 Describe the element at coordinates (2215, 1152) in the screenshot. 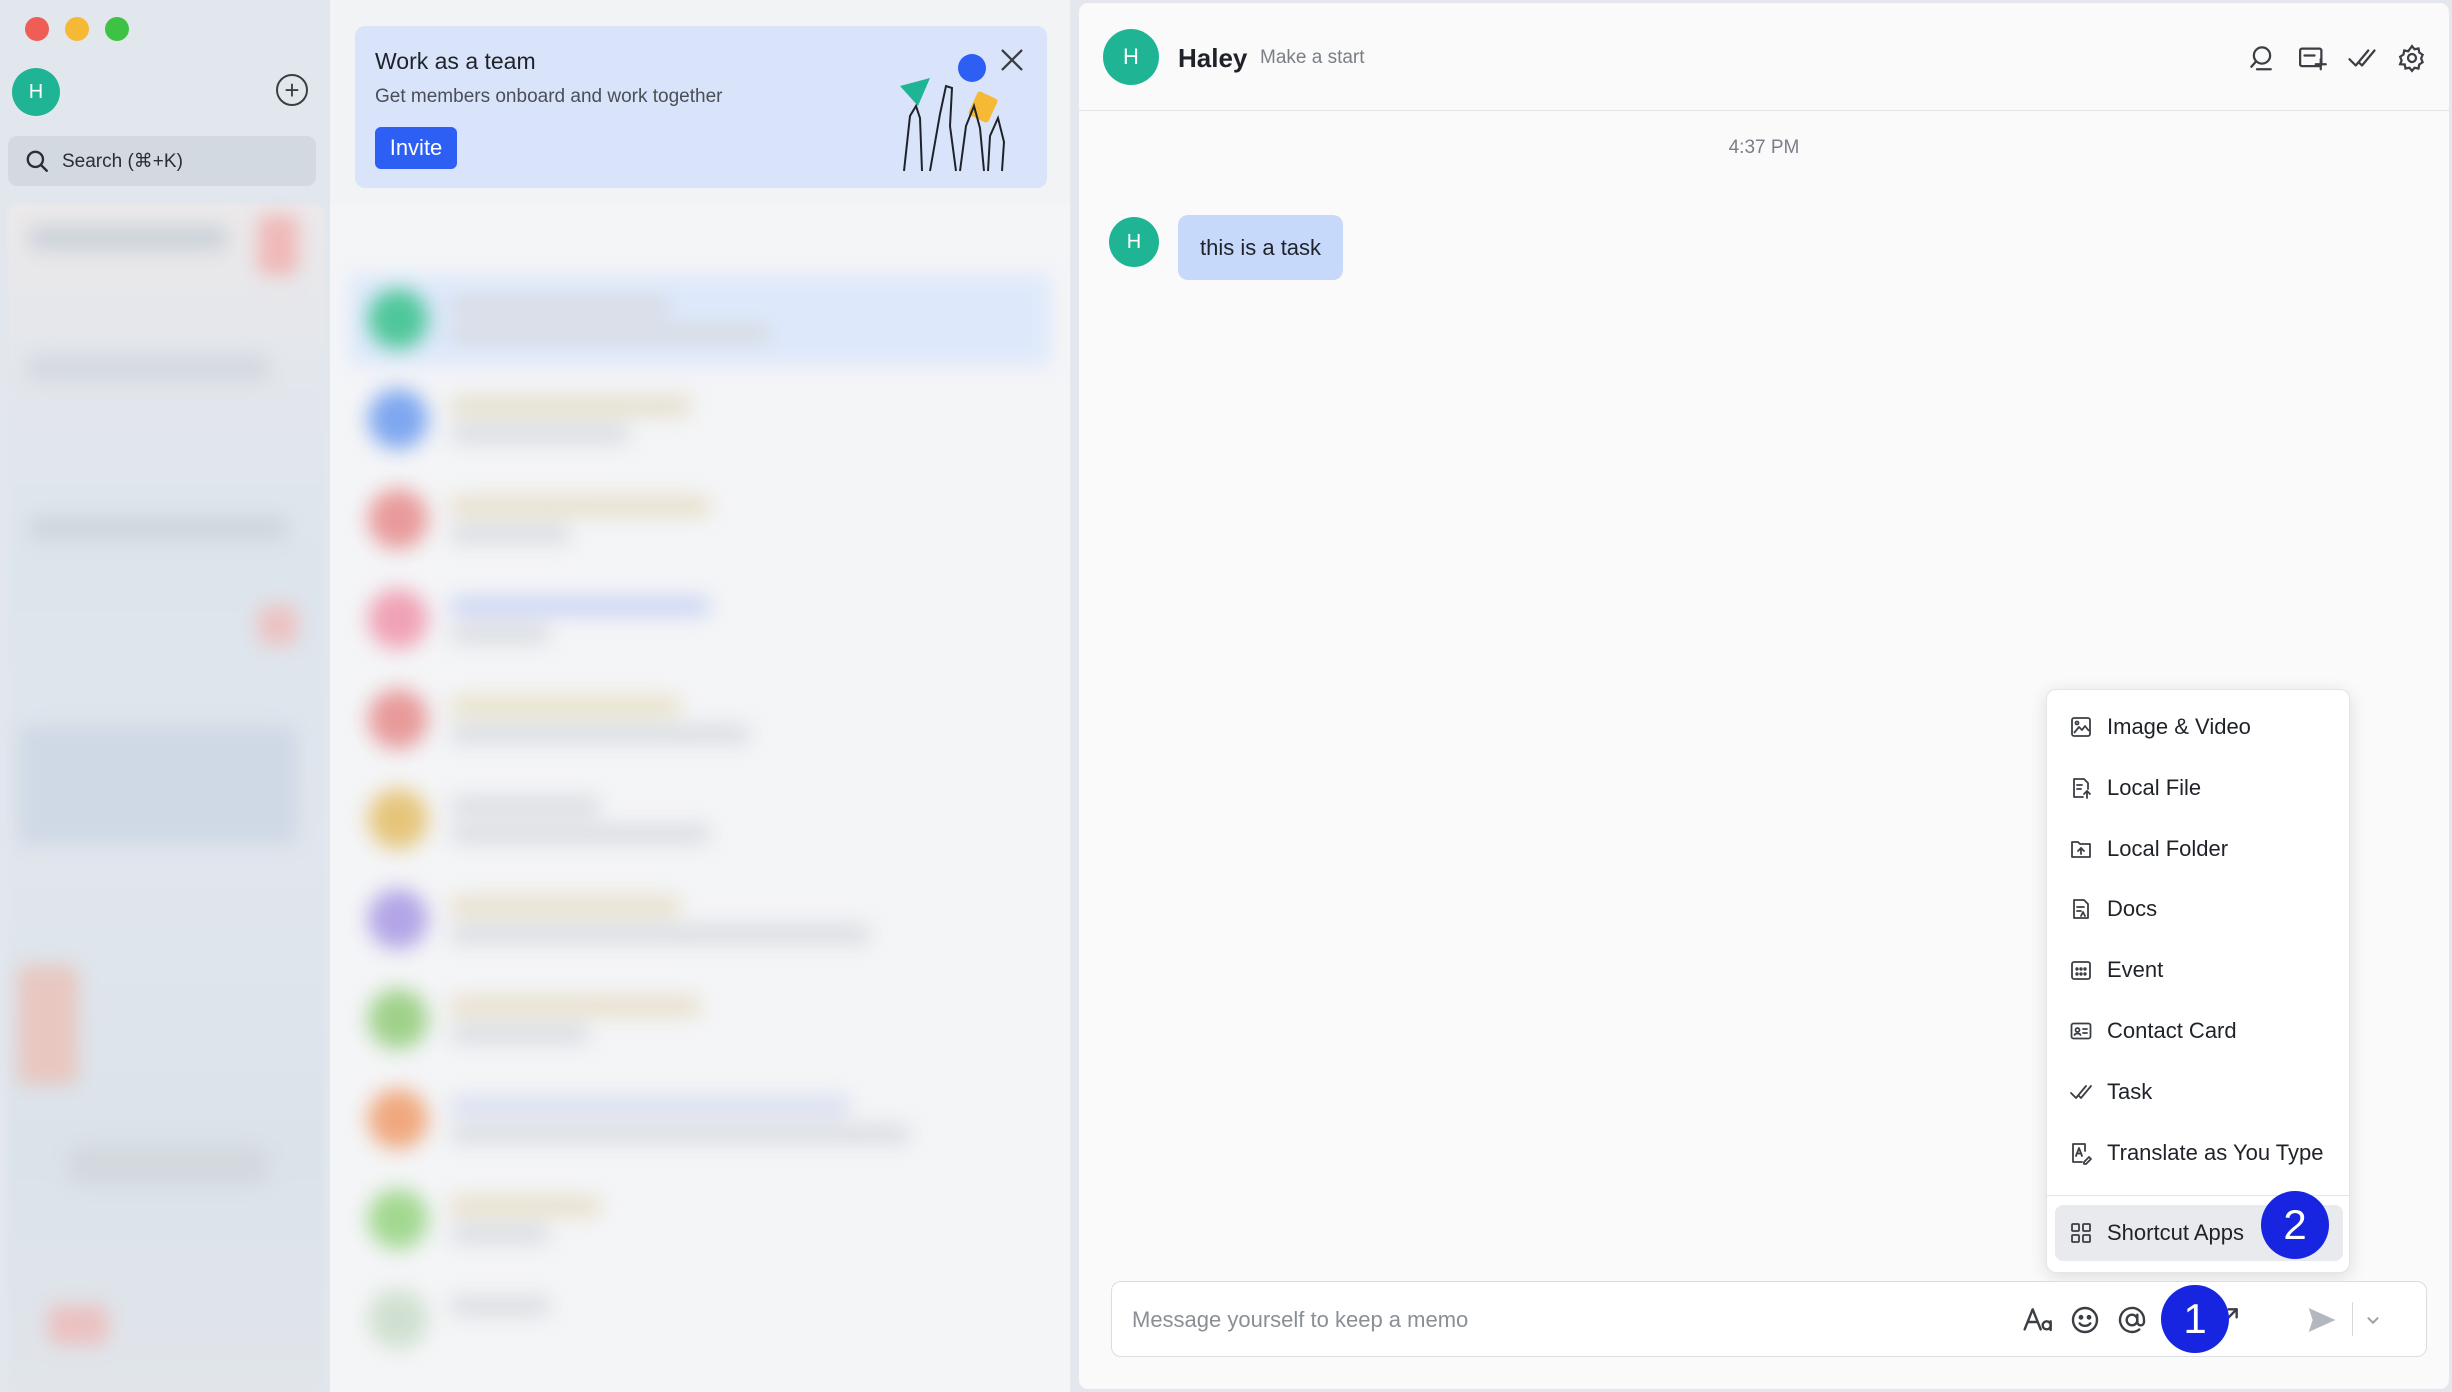

I see `menu-item-label: Translate as You Type` at that location.